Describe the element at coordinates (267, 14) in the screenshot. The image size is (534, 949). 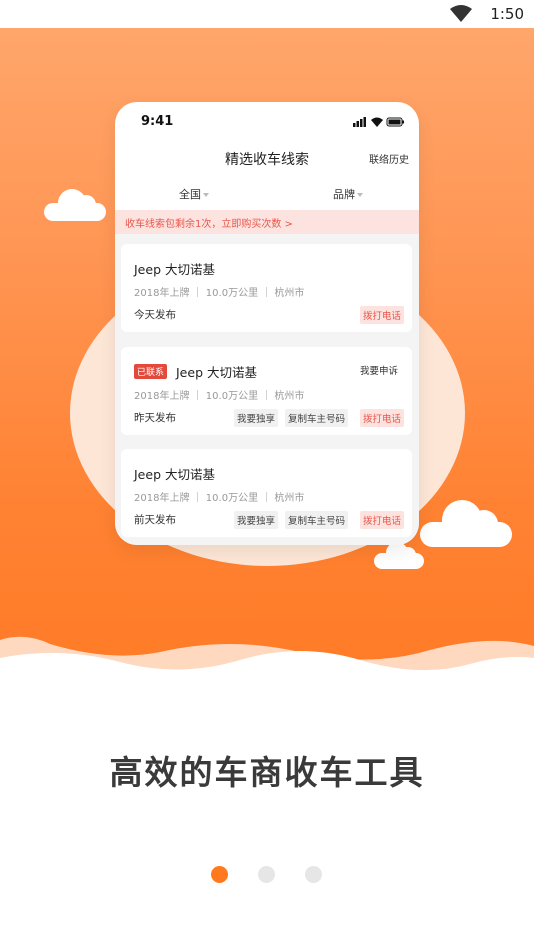
I see `status-bar: 1:50` at that location.